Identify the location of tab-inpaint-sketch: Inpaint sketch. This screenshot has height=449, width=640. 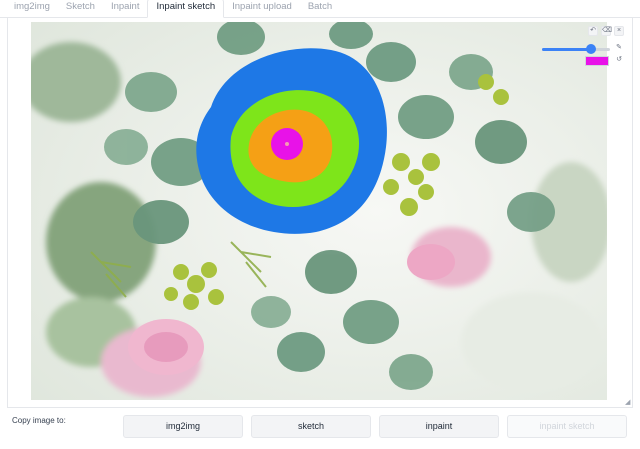
(186, 9).